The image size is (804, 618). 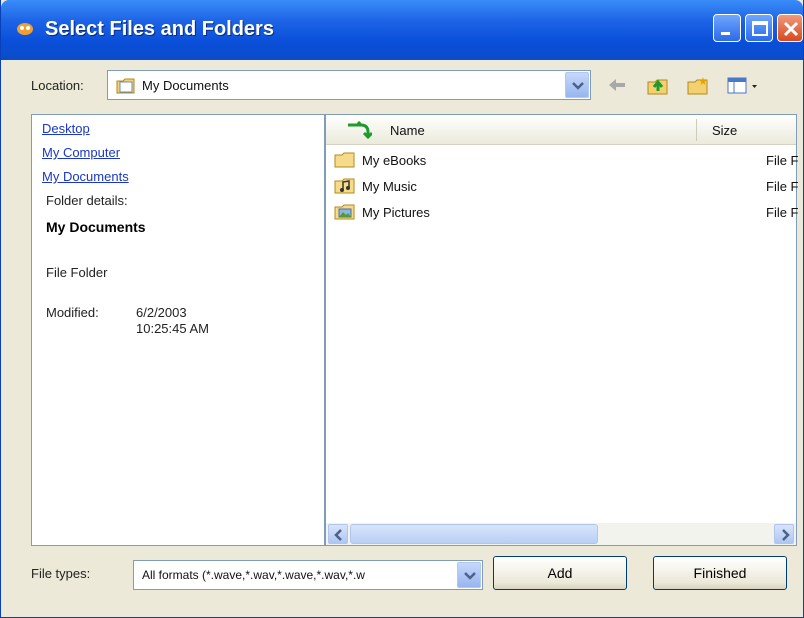 What do you see at coordinates (185, 85) in the screenshot?
I see `location-value: My Documents` at bounding box center [185, 85].